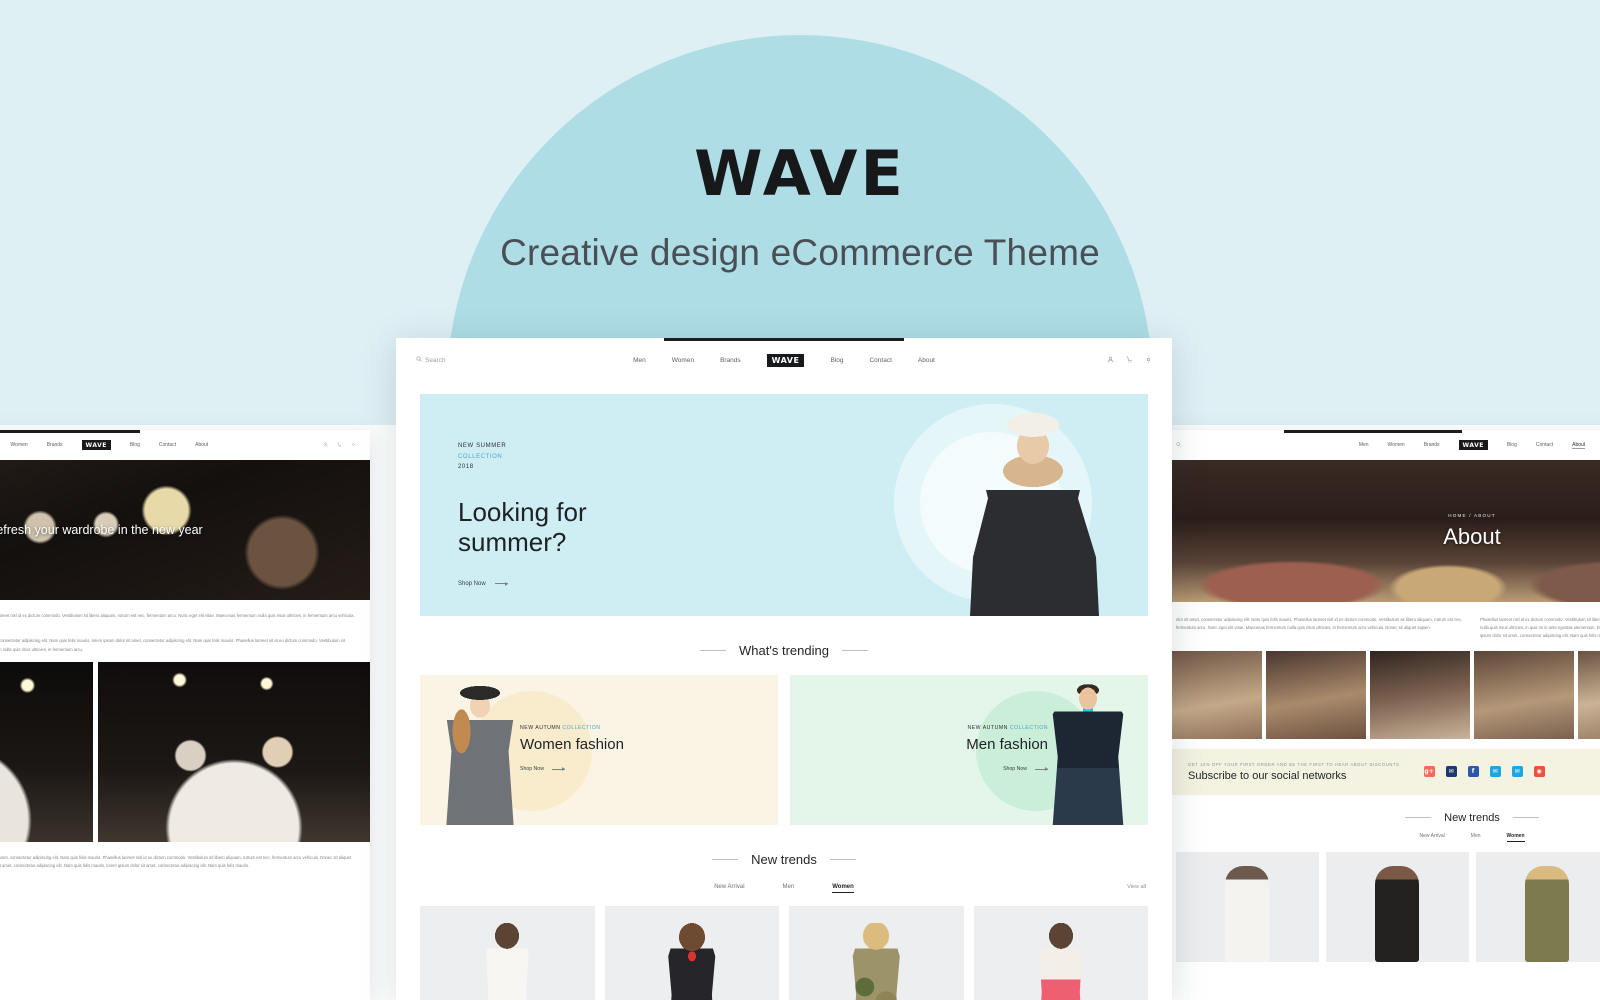 The width and height of the screenshot is (1600, 1000). I want to click on gallery-image-runway-lights, so click(46, 751).